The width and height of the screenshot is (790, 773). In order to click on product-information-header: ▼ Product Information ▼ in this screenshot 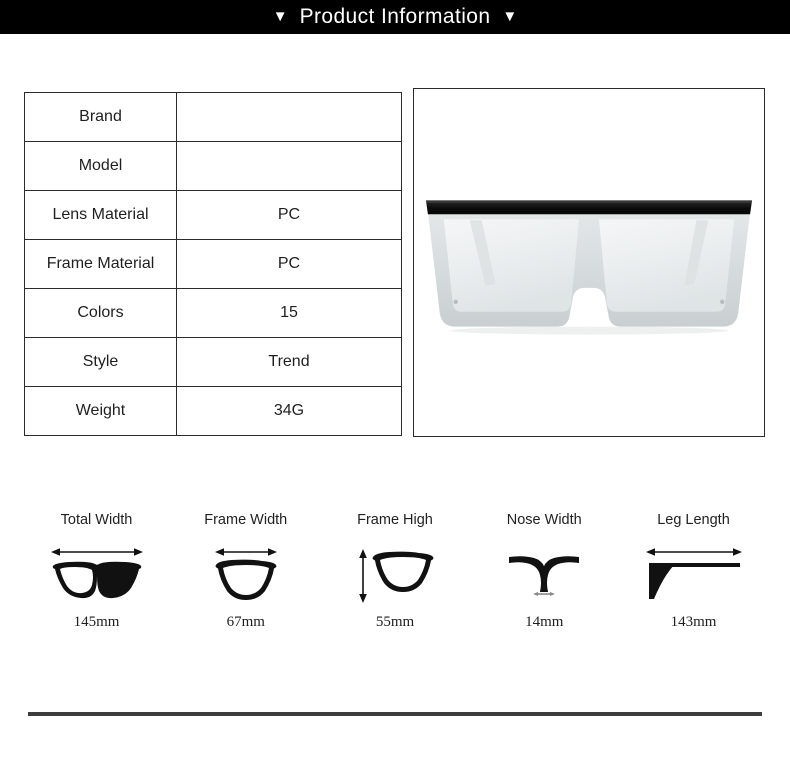, I will do `click(395, 17)`.